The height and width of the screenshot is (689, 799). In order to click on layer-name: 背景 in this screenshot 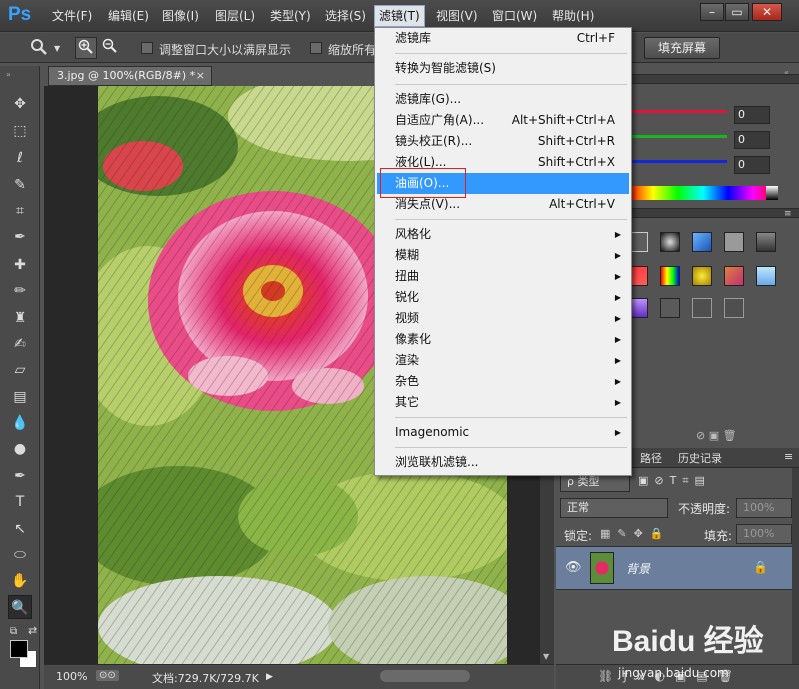, I will do `click(638, 568)`.